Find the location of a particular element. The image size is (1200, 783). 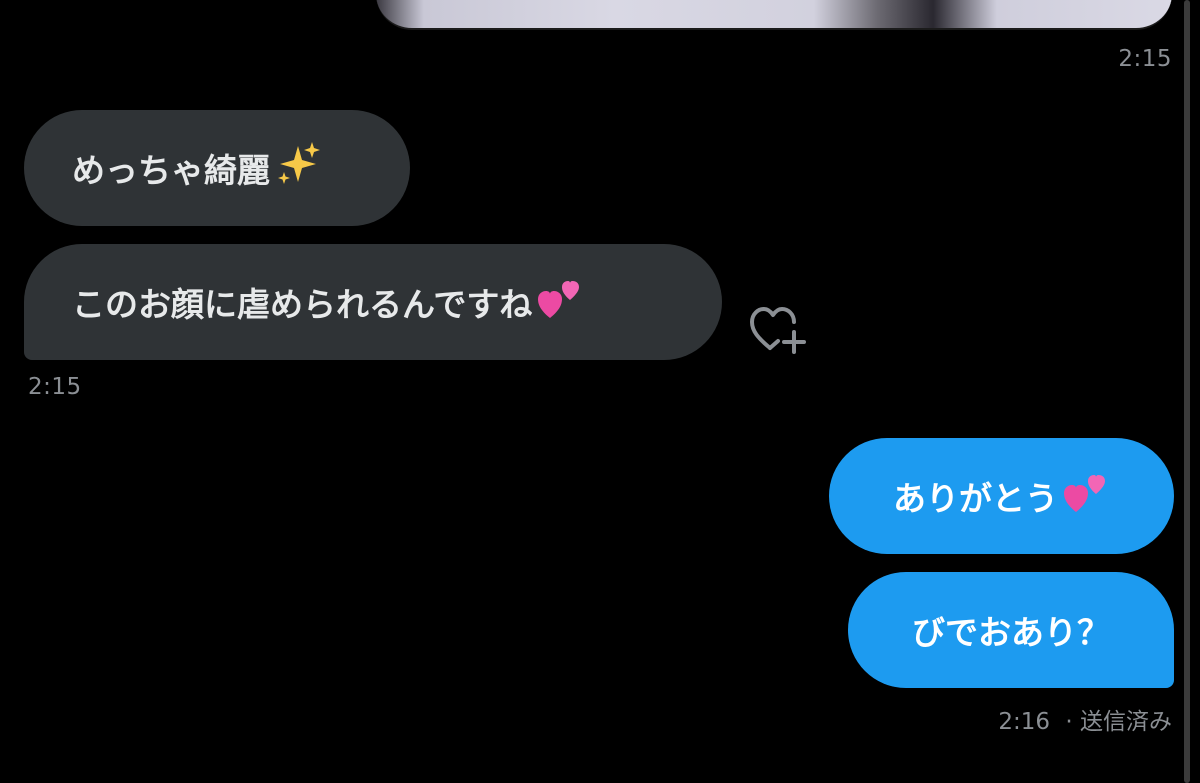

add-reaction-button is located at coordinates (779, 328).